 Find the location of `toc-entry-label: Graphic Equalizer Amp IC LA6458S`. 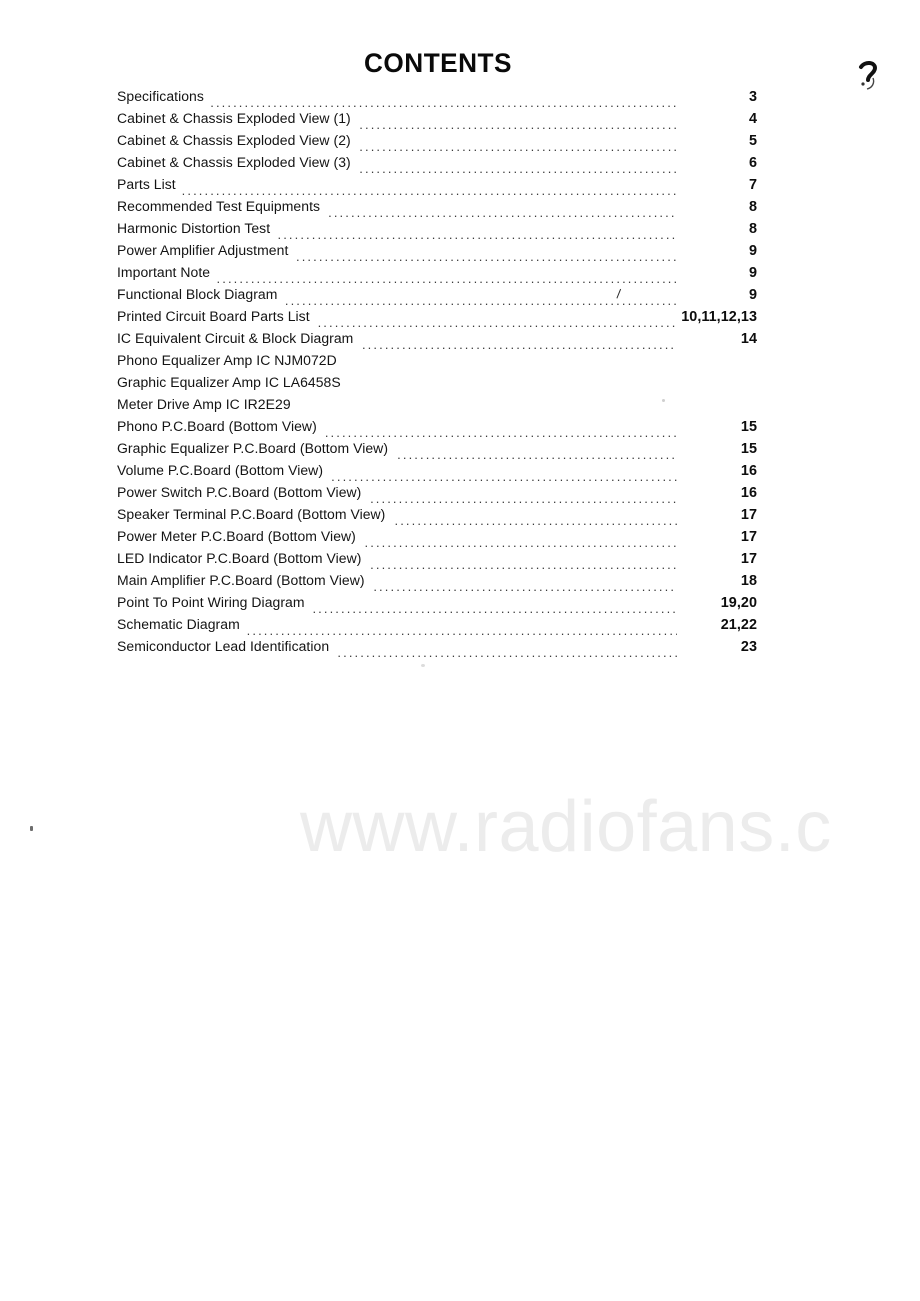

toc-entry-label: Graphic Equalizer Amp IC LA6458S is located at coordinates (229, 383).